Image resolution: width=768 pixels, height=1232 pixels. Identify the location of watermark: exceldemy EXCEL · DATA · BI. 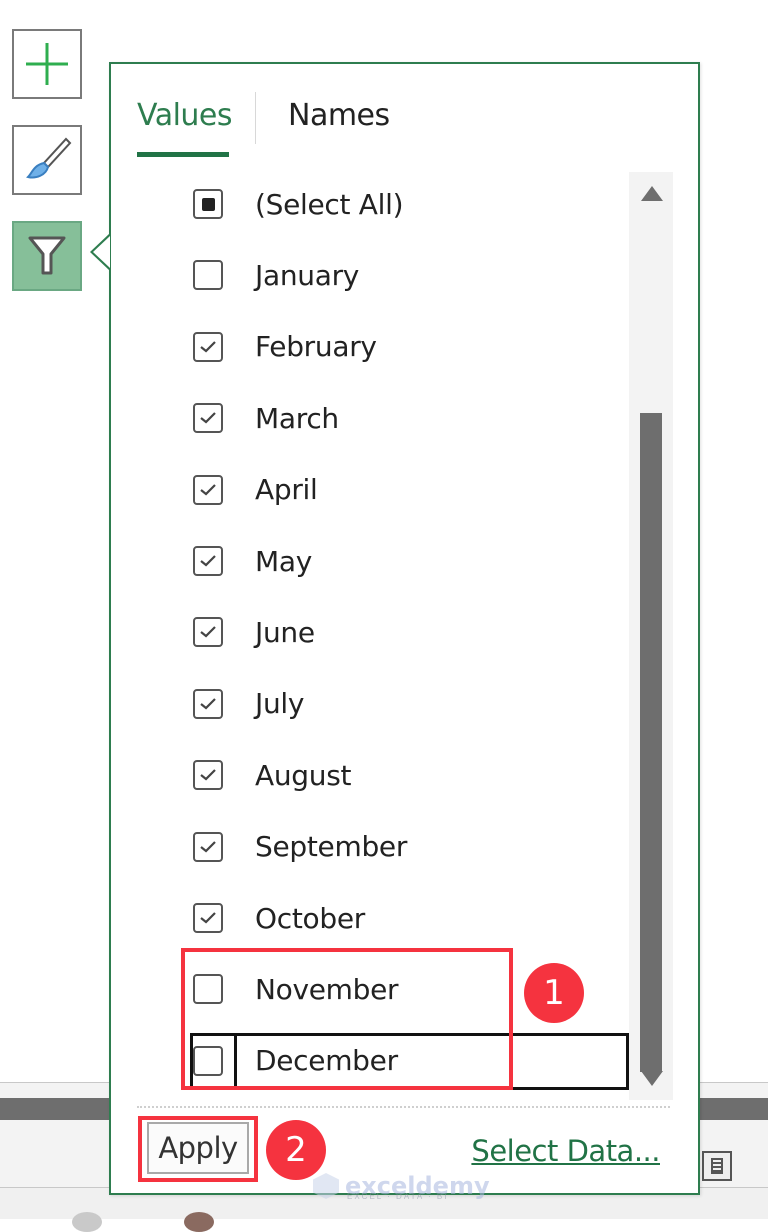
(401, 1186).